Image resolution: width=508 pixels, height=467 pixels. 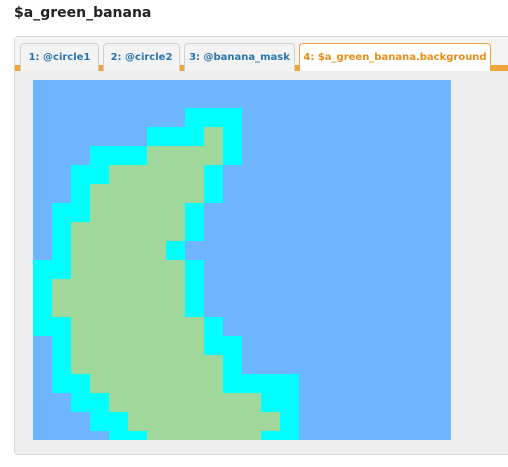 What do you see at coordinates (395, 57) in the screenshot?
I see `tab-green-banana-background: 4: $a_green_banana.background` at bounding box center [395, 57].